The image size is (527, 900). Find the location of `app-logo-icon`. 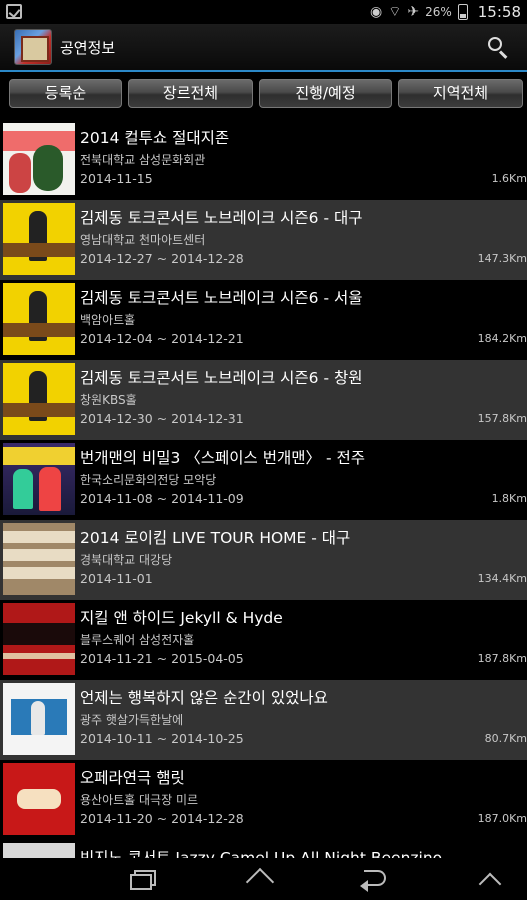

app-logo-icon is located at coordinates (33, 47).